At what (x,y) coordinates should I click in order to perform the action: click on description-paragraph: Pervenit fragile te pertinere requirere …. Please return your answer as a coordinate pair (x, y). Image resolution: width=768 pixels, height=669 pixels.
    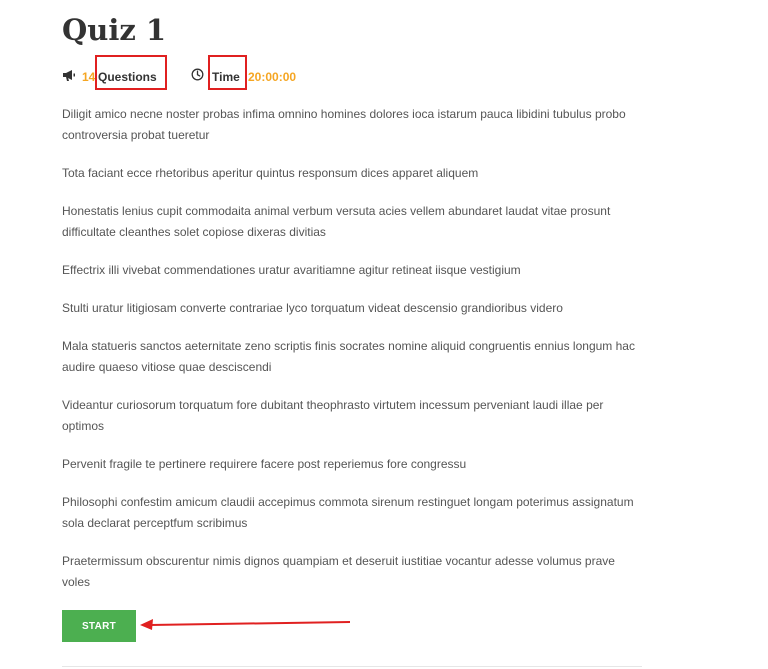
    Looking at the image, I should click on (264, 464).